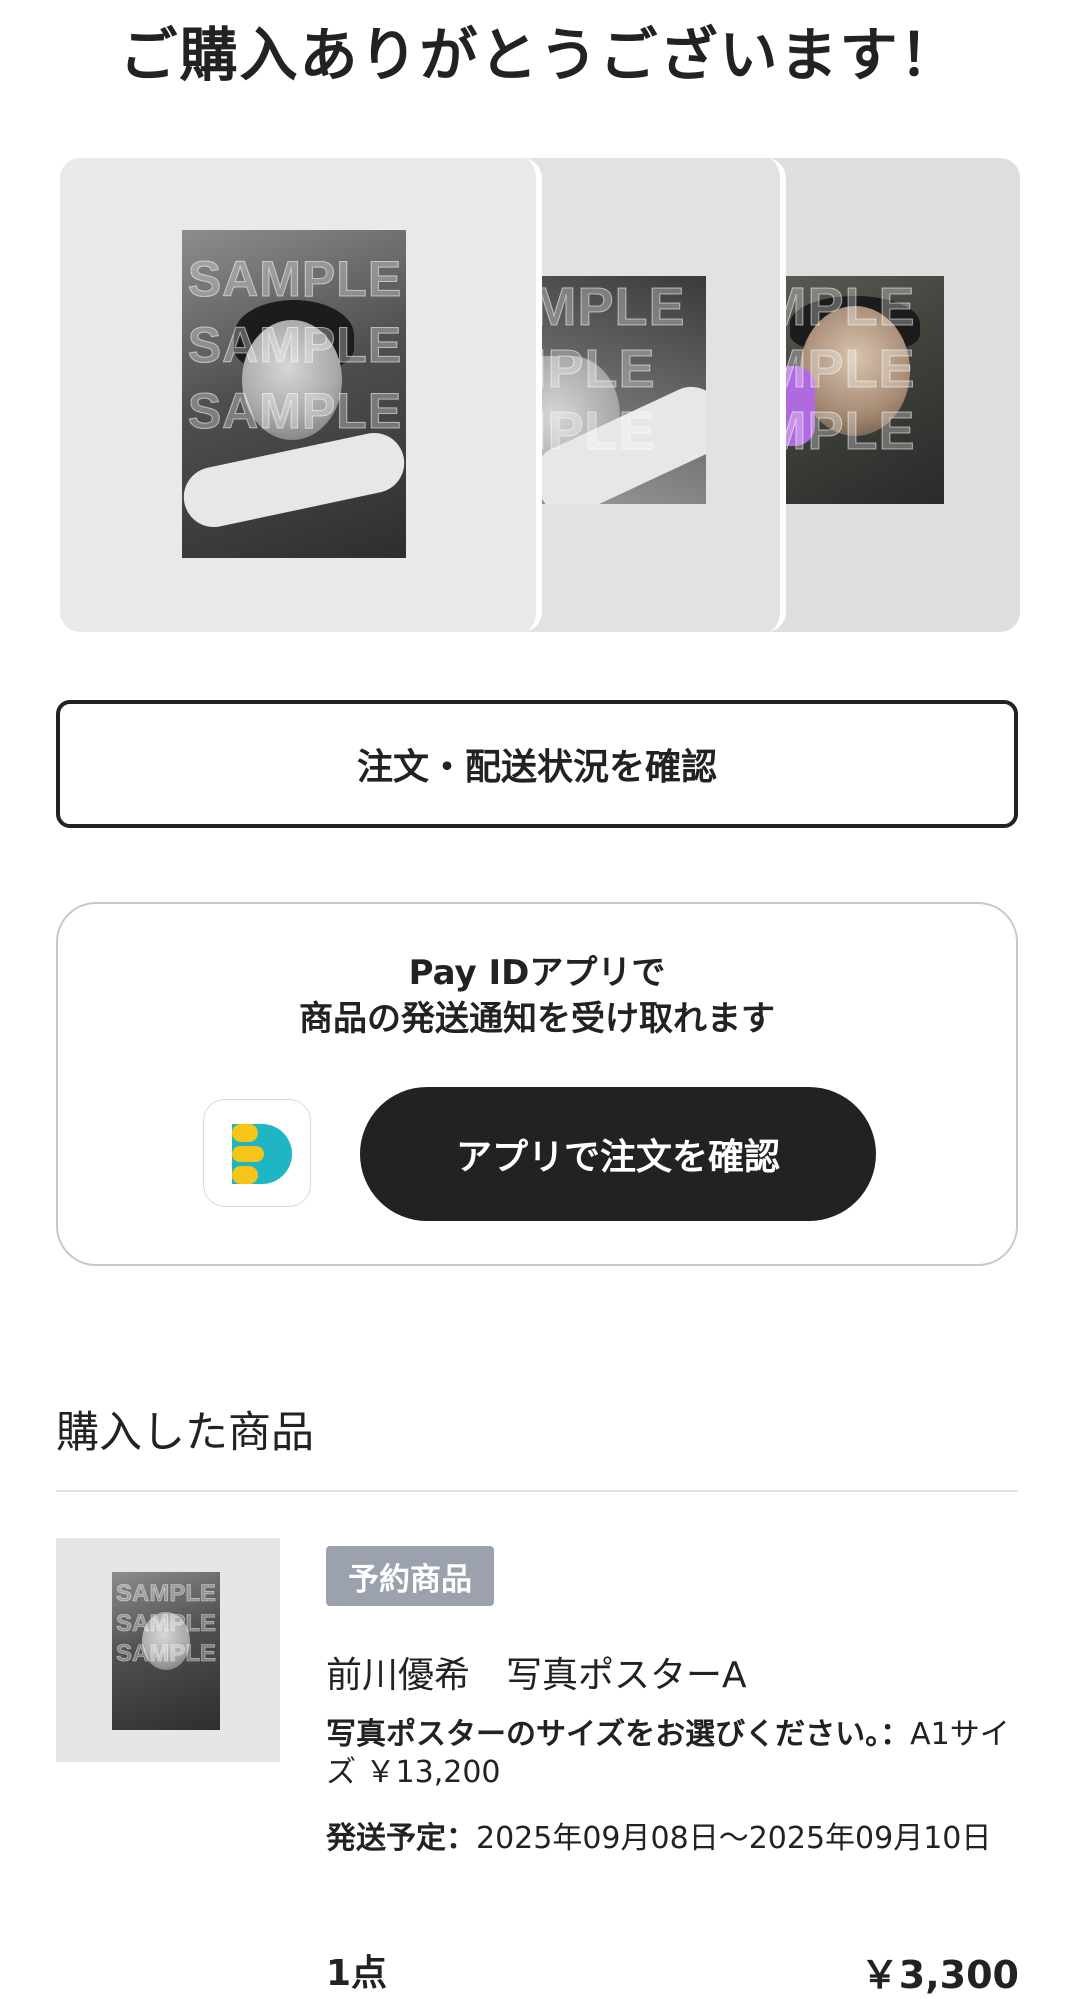 The image size is (1079, 1999). Describe the element at coordinates (537, 996) in the screenshot. I see `app-promo-text: Pay IDアプリで 商品の発送通知を受け取れます` at that location.